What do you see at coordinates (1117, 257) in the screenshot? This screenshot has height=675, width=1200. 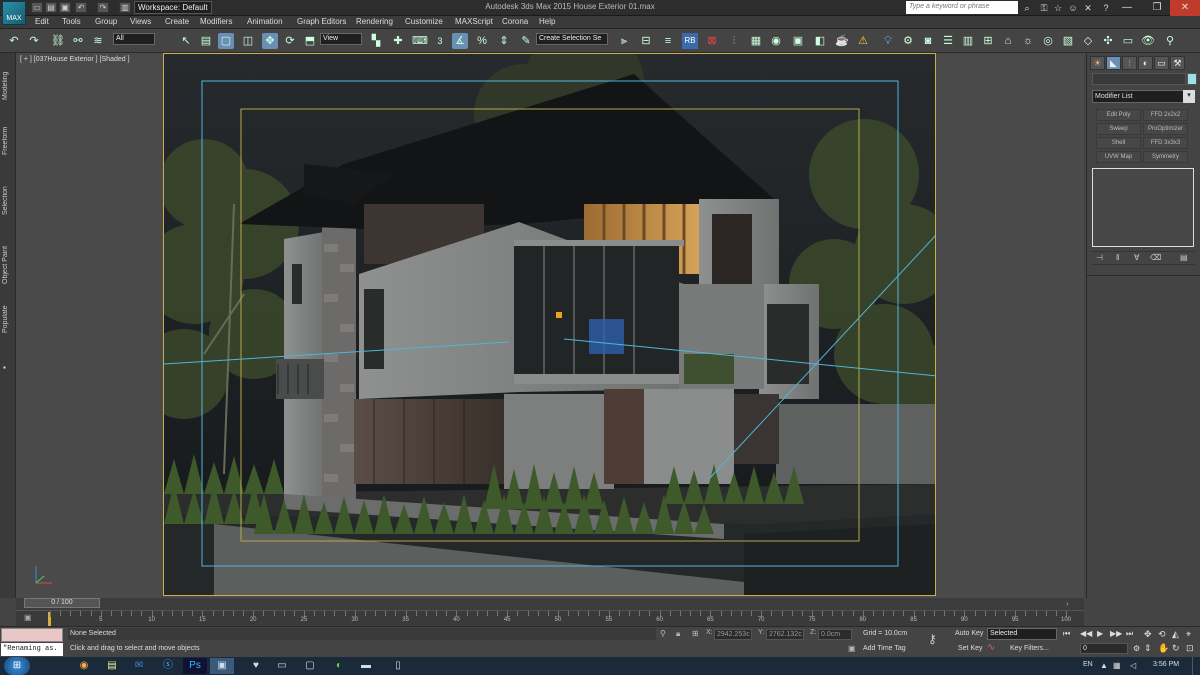 I see `show-end-result-icon: ‖` at bounding box center [1117, 257].